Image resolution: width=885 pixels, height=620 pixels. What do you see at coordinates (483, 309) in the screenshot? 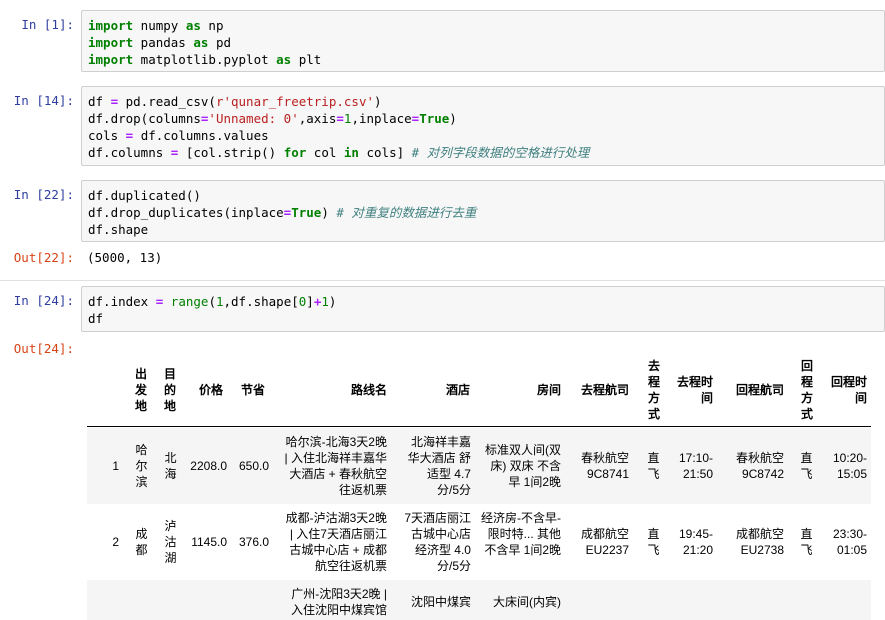
I see `cell-4-code-editor: df.index = range(1,df.shape[0]+1) df` at bounding box center [483, 309].